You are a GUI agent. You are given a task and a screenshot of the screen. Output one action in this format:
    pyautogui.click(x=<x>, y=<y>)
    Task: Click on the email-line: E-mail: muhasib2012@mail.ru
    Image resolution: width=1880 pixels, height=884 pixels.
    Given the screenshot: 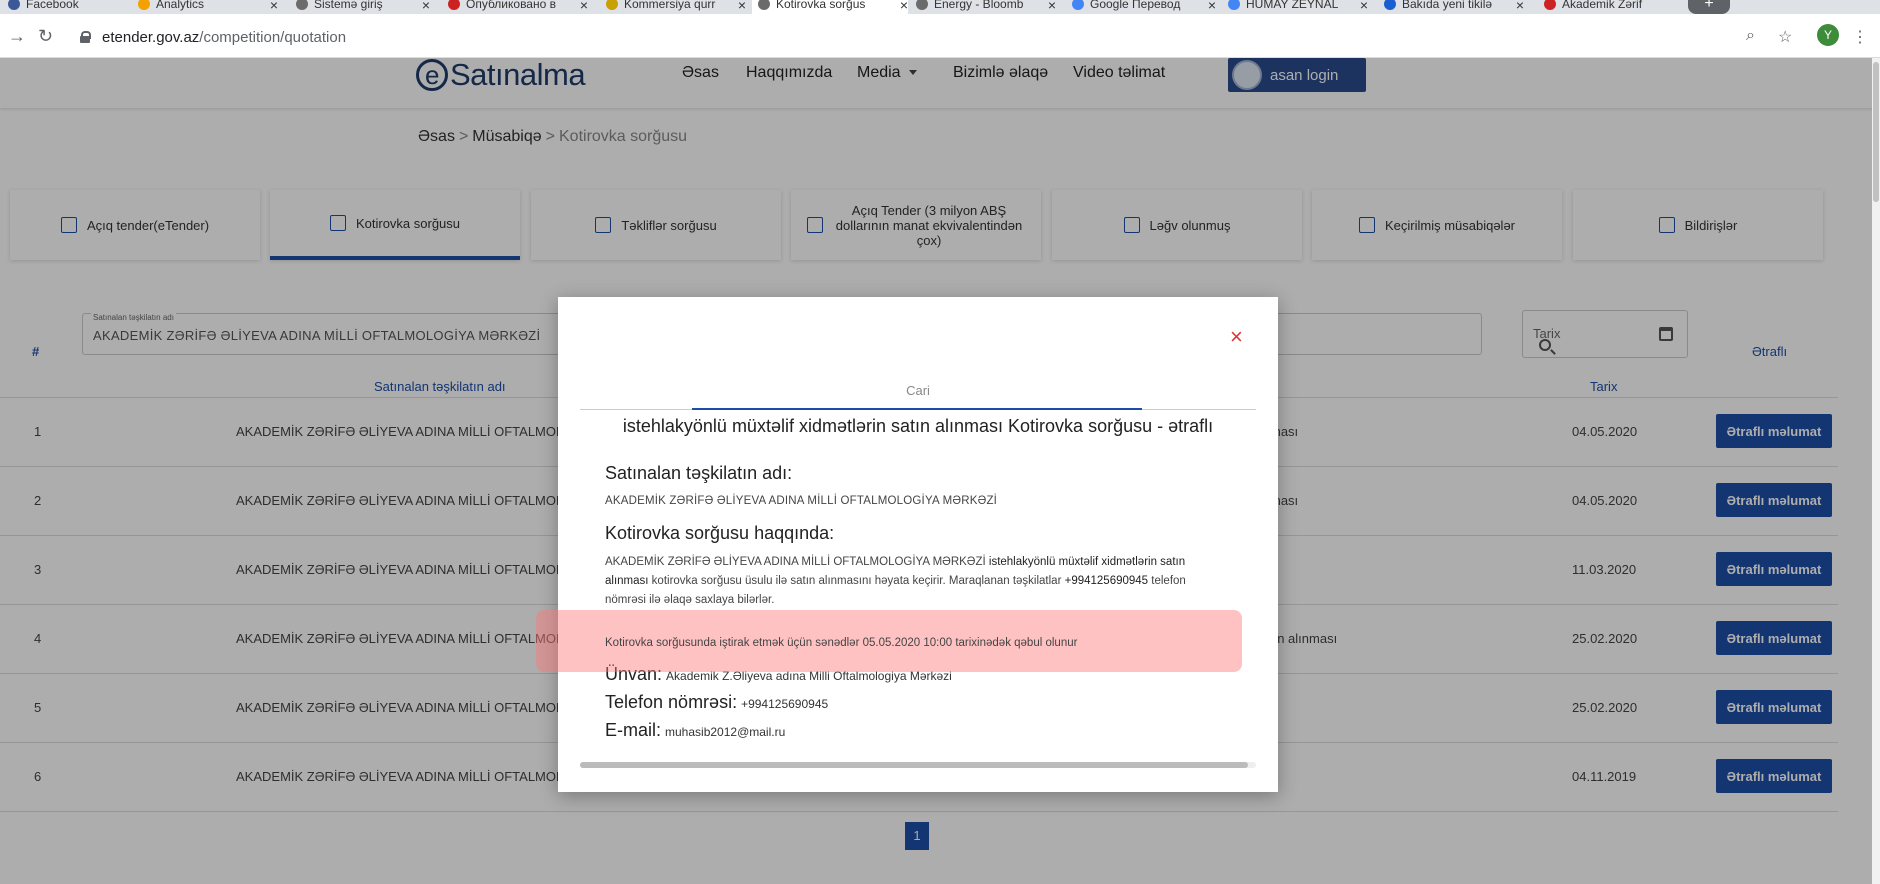 What is the action you would take?
    pyautogui.click(x=695, y=730)
    